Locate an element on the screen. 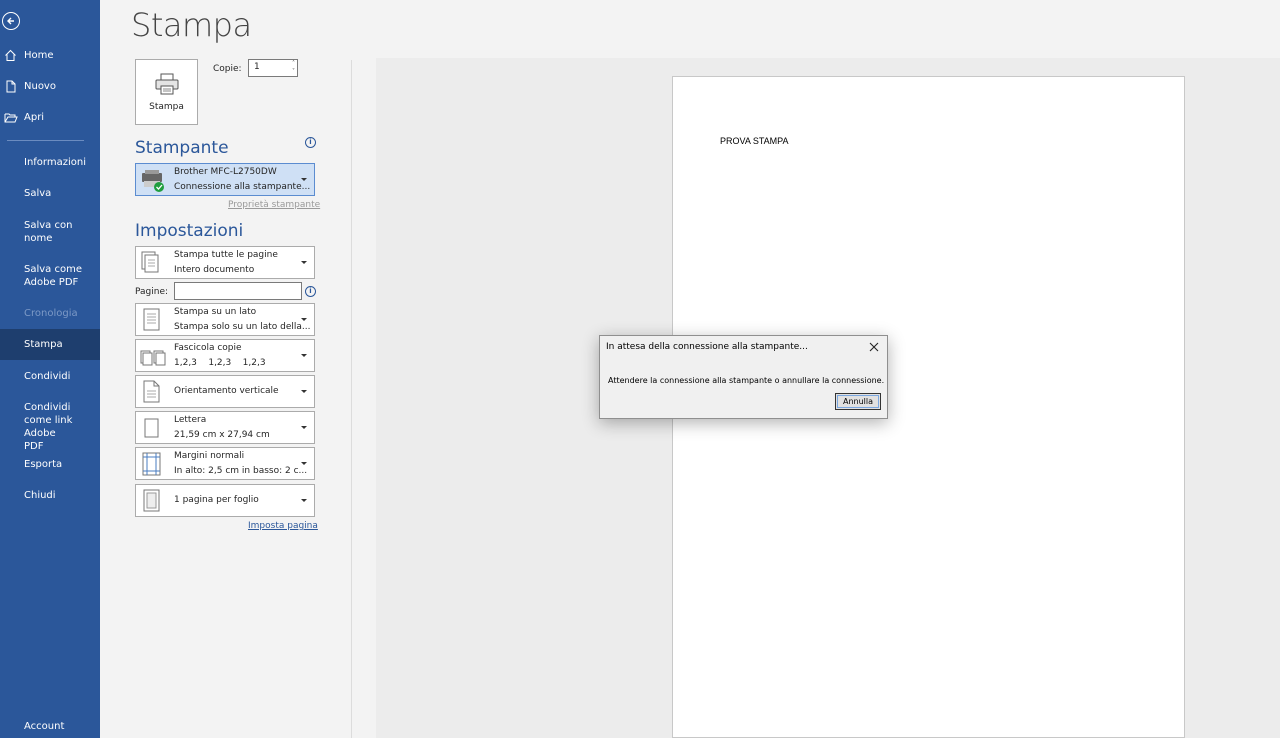 The height and width of the screenshot is (738, 1280). pages-per-sheet-icon is located at coordinates (153, 501).